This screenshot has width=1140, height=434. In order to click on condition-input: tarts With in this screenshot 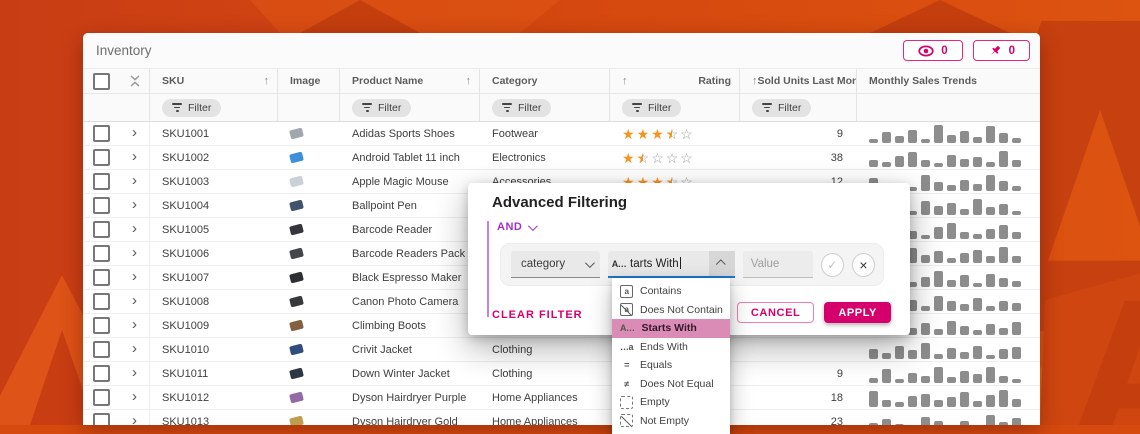, I will do `click(669, 263)`.